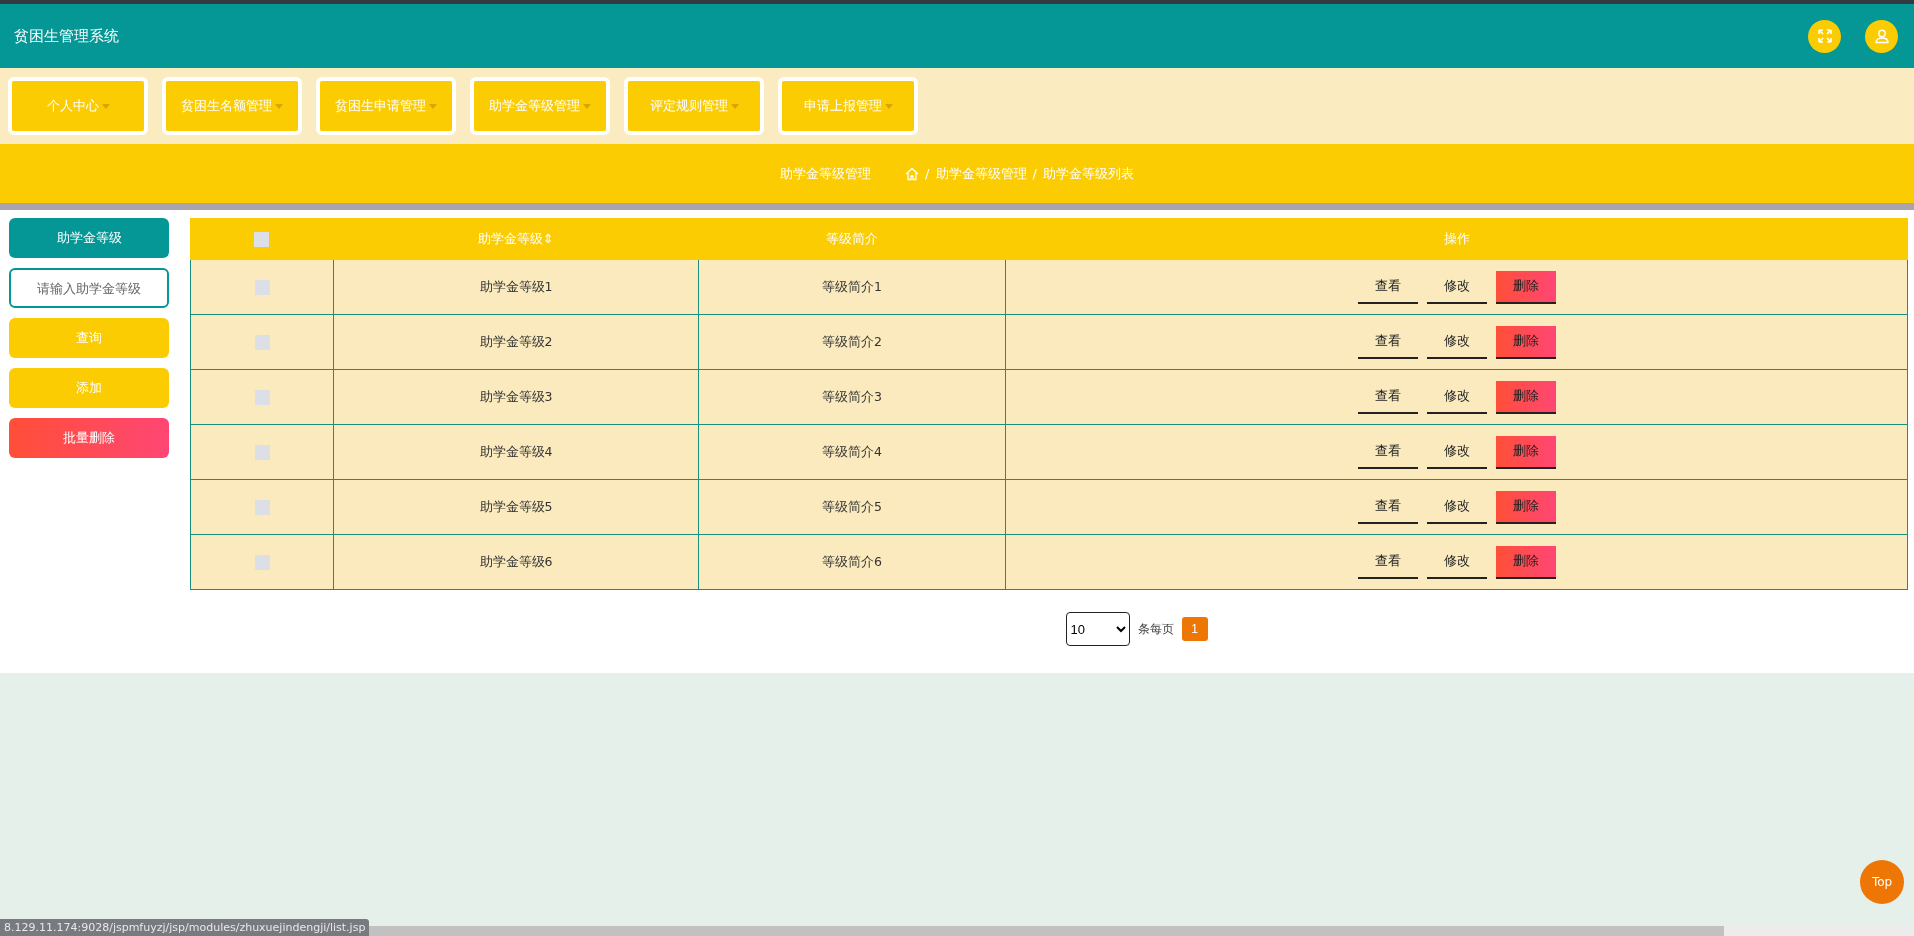  I want to click on back-to-top-button: Top, so click(1882, 882).